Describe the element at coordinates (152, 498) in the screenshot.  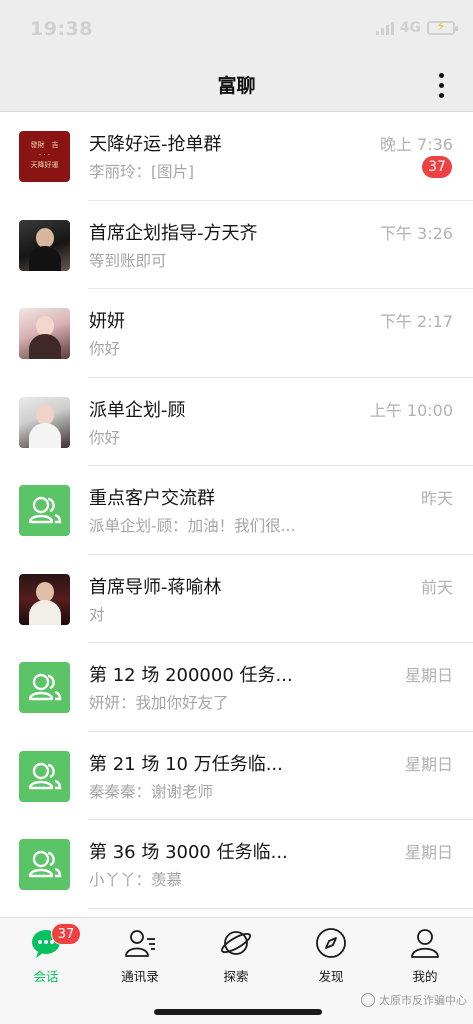
I see `chat-name: 重点客户交流群` at that location.